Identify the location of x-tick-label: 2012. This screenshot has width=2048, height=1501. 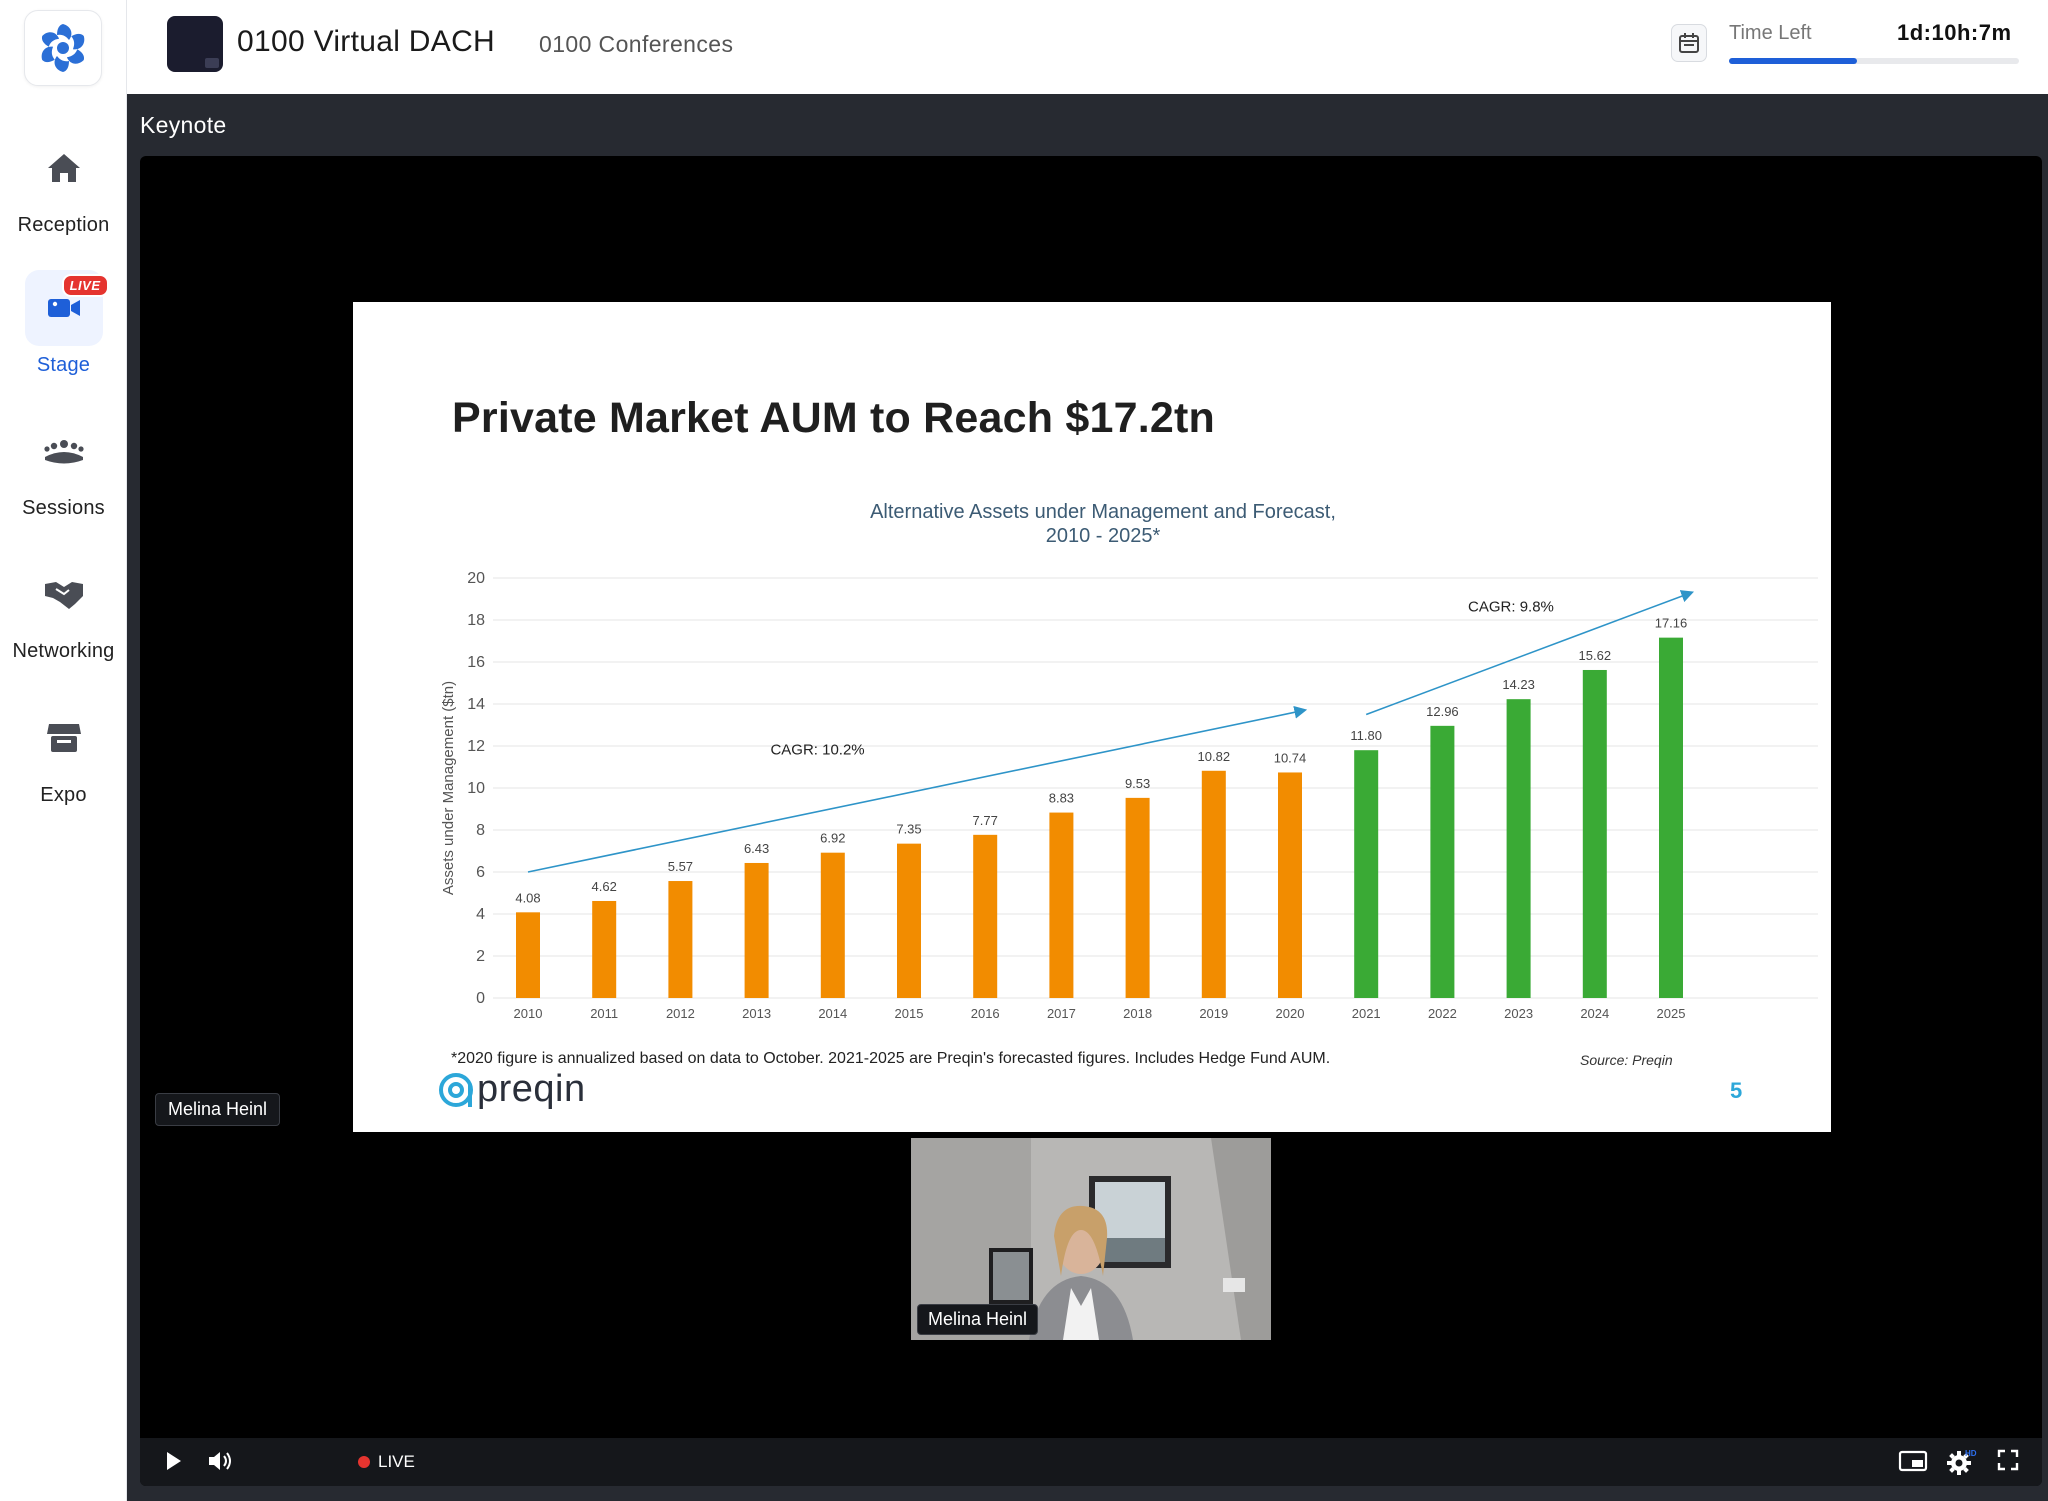
(680, 1013).